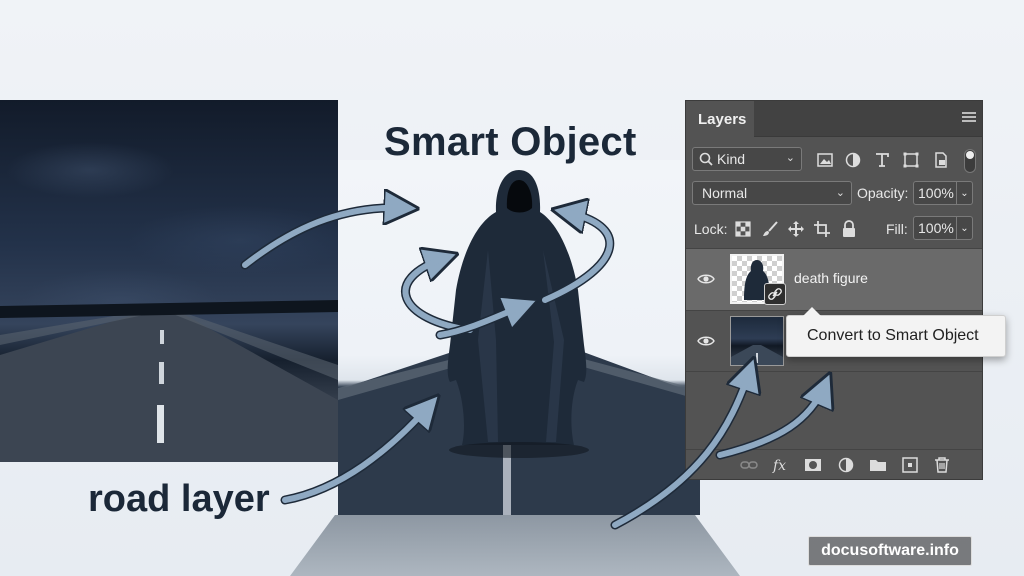  I want to click on filter-row: Kind ⌄, so click(834, 159).